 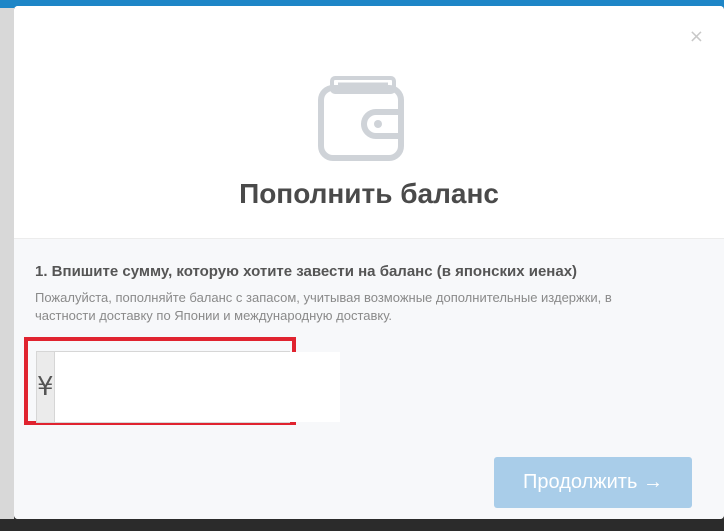 What do you see at coordinates (362, 525) in the screenshot?
I see `background-page-bottom` at bounding box center [362, 525].